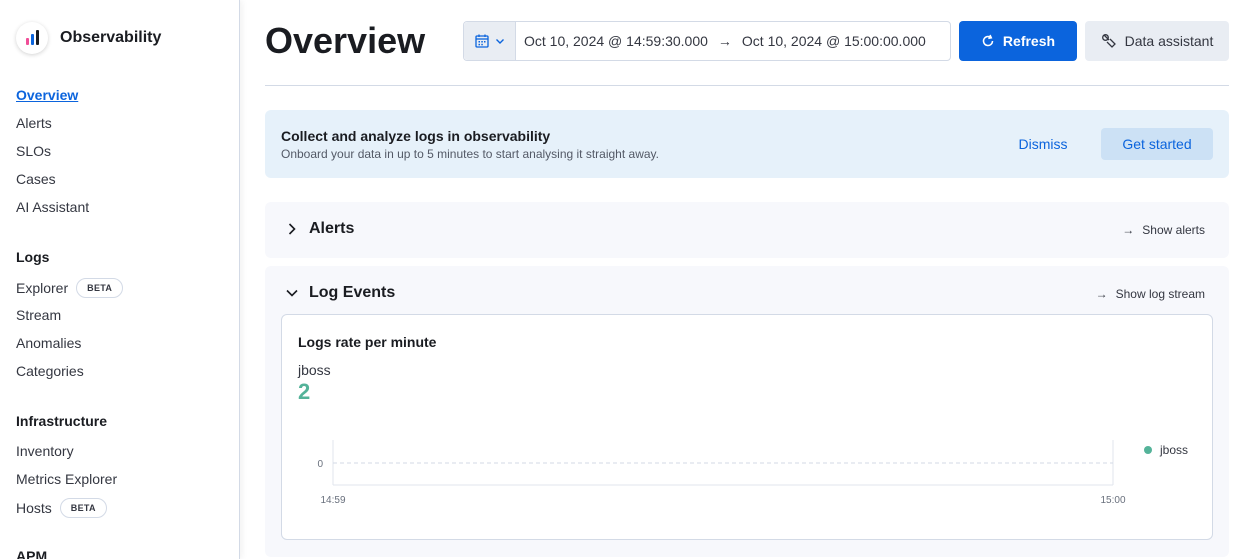  What do you see at coordinates (332, 500) in the screenshot?
I see `x-tick-label: 14:59` at bounding box center [332, 500].